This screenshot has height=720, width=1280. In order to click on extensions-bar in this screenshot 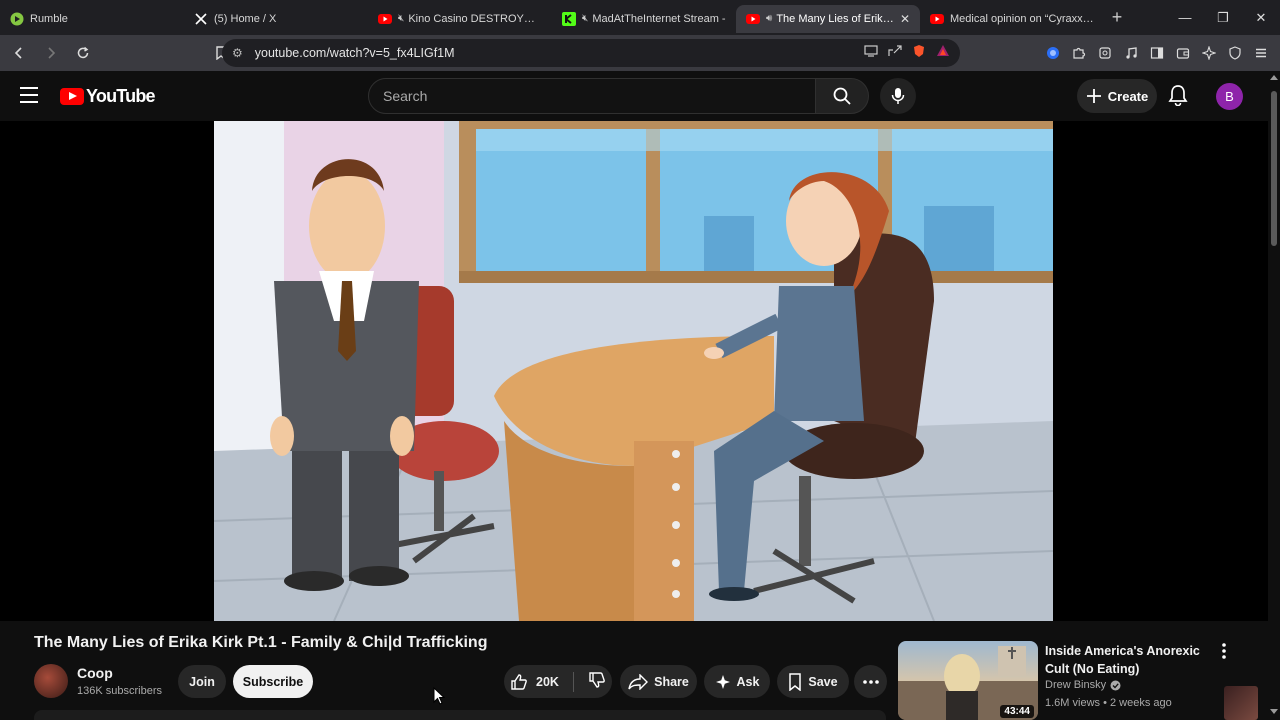, I will do `click(1157, 53)`.